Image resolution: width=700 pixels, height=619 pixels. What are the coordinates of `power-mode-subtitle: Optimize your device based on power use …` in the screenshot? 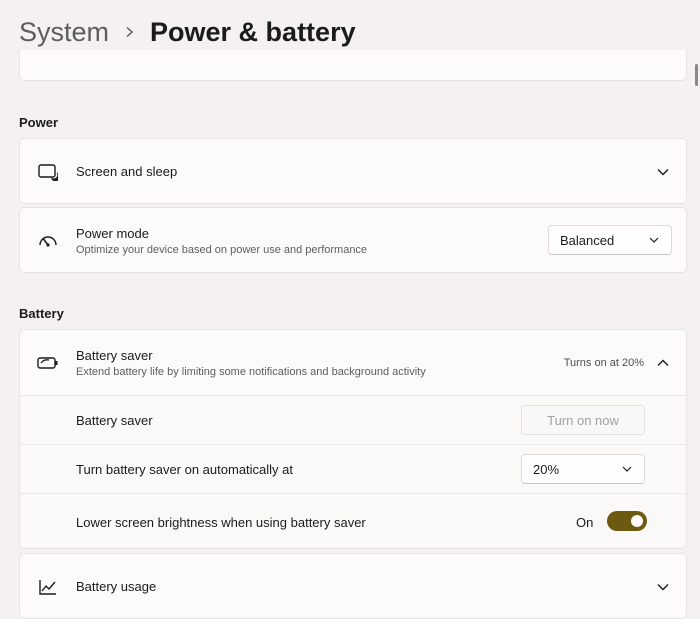 It's located at (222, 250).